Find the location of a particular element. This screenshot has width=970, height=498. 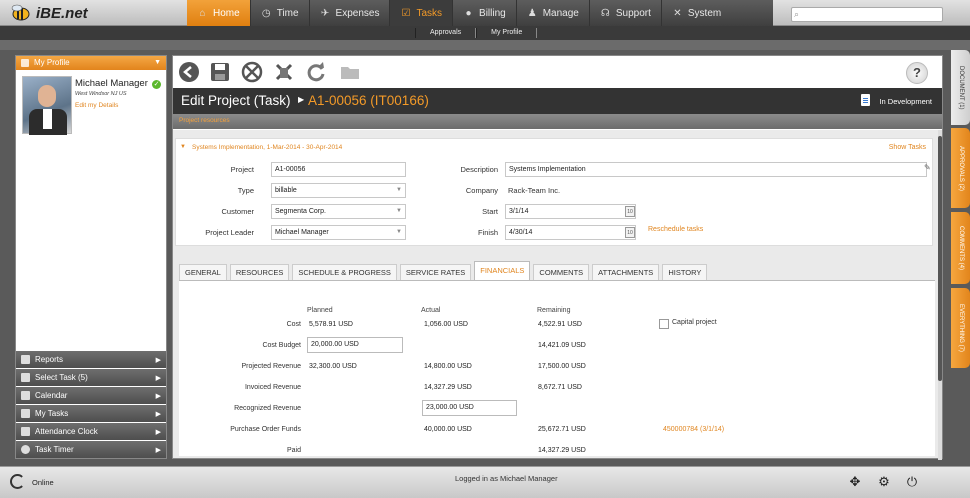

nav-support: ☊ Support is located at coordinates (626, 13).